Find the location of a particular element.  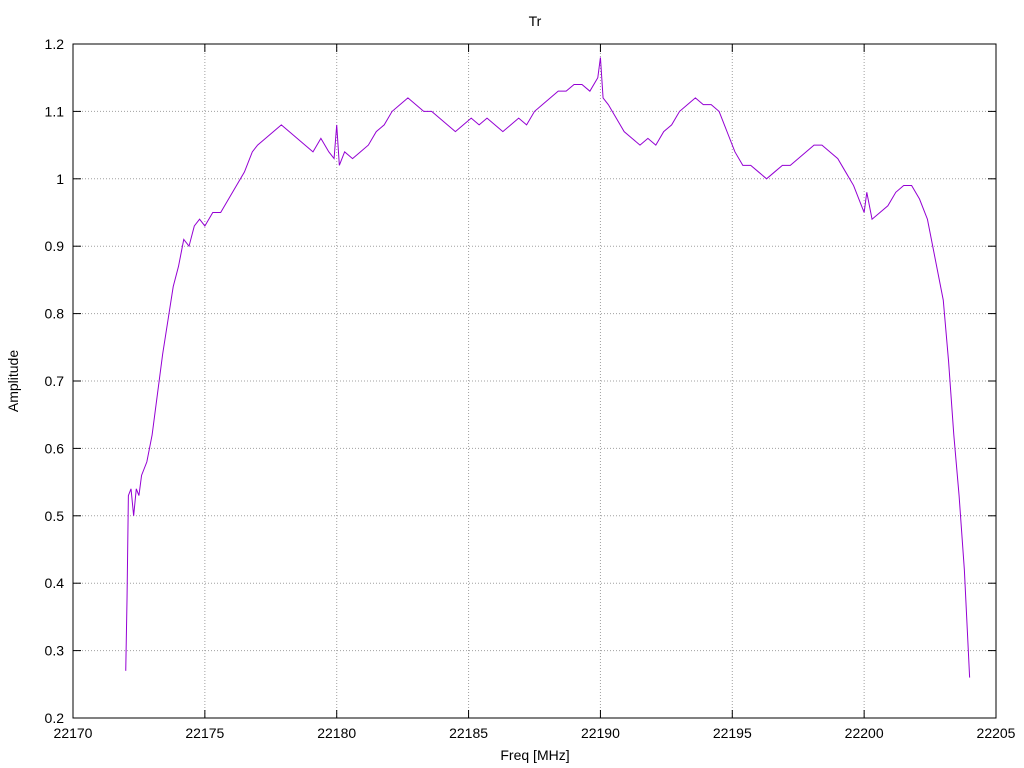

x-tick-label: 22200 is located at coordinates (864, 733).